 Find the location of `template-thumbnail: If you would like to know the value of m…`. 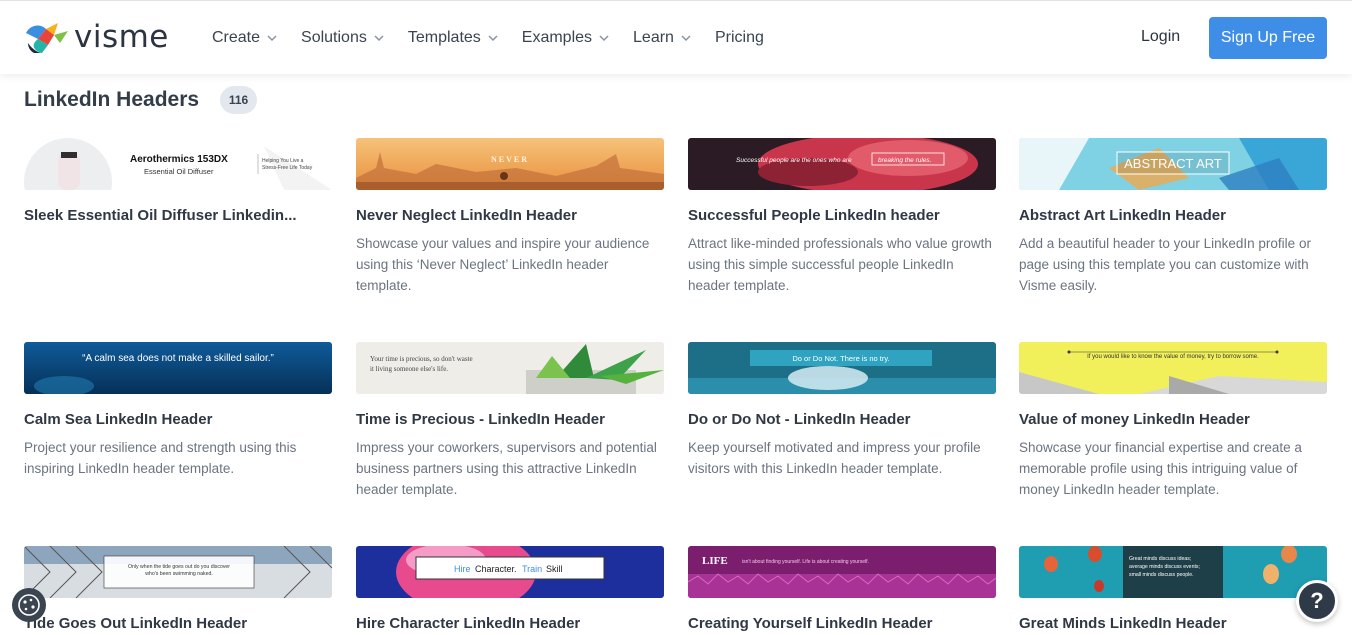

template-thumbnail: If you would like to know the value of m… is located at coordinates (1173, 368).